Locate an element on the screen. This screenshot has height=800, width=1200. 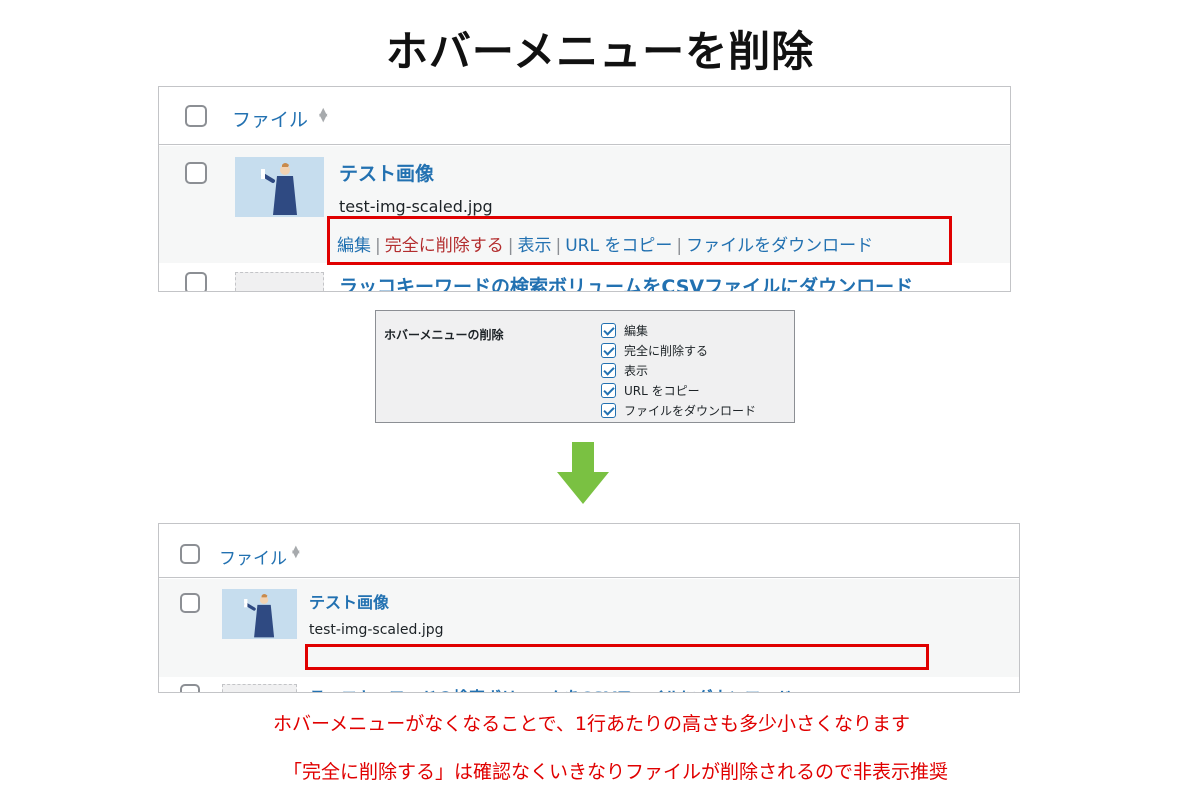
option-download-file: ファイルをダウンロード is located at coordinates (678, 410).